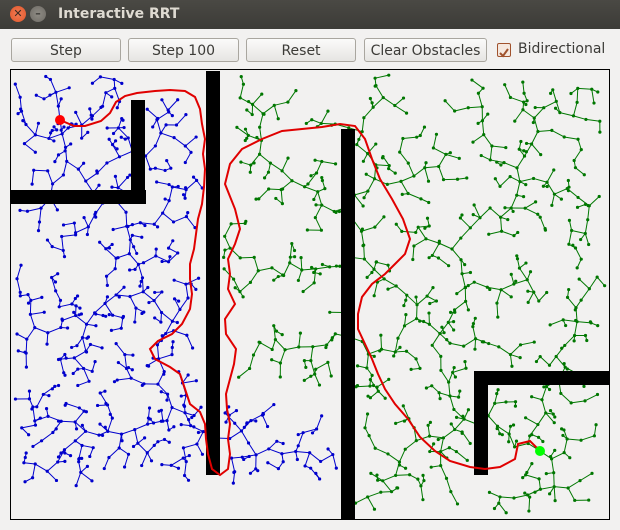 This screenshot has width=620, height=530. Describe the element at coordinates (561, 49) in the screenshot. I see `bidirectional-label: Bidirectional` at that location.